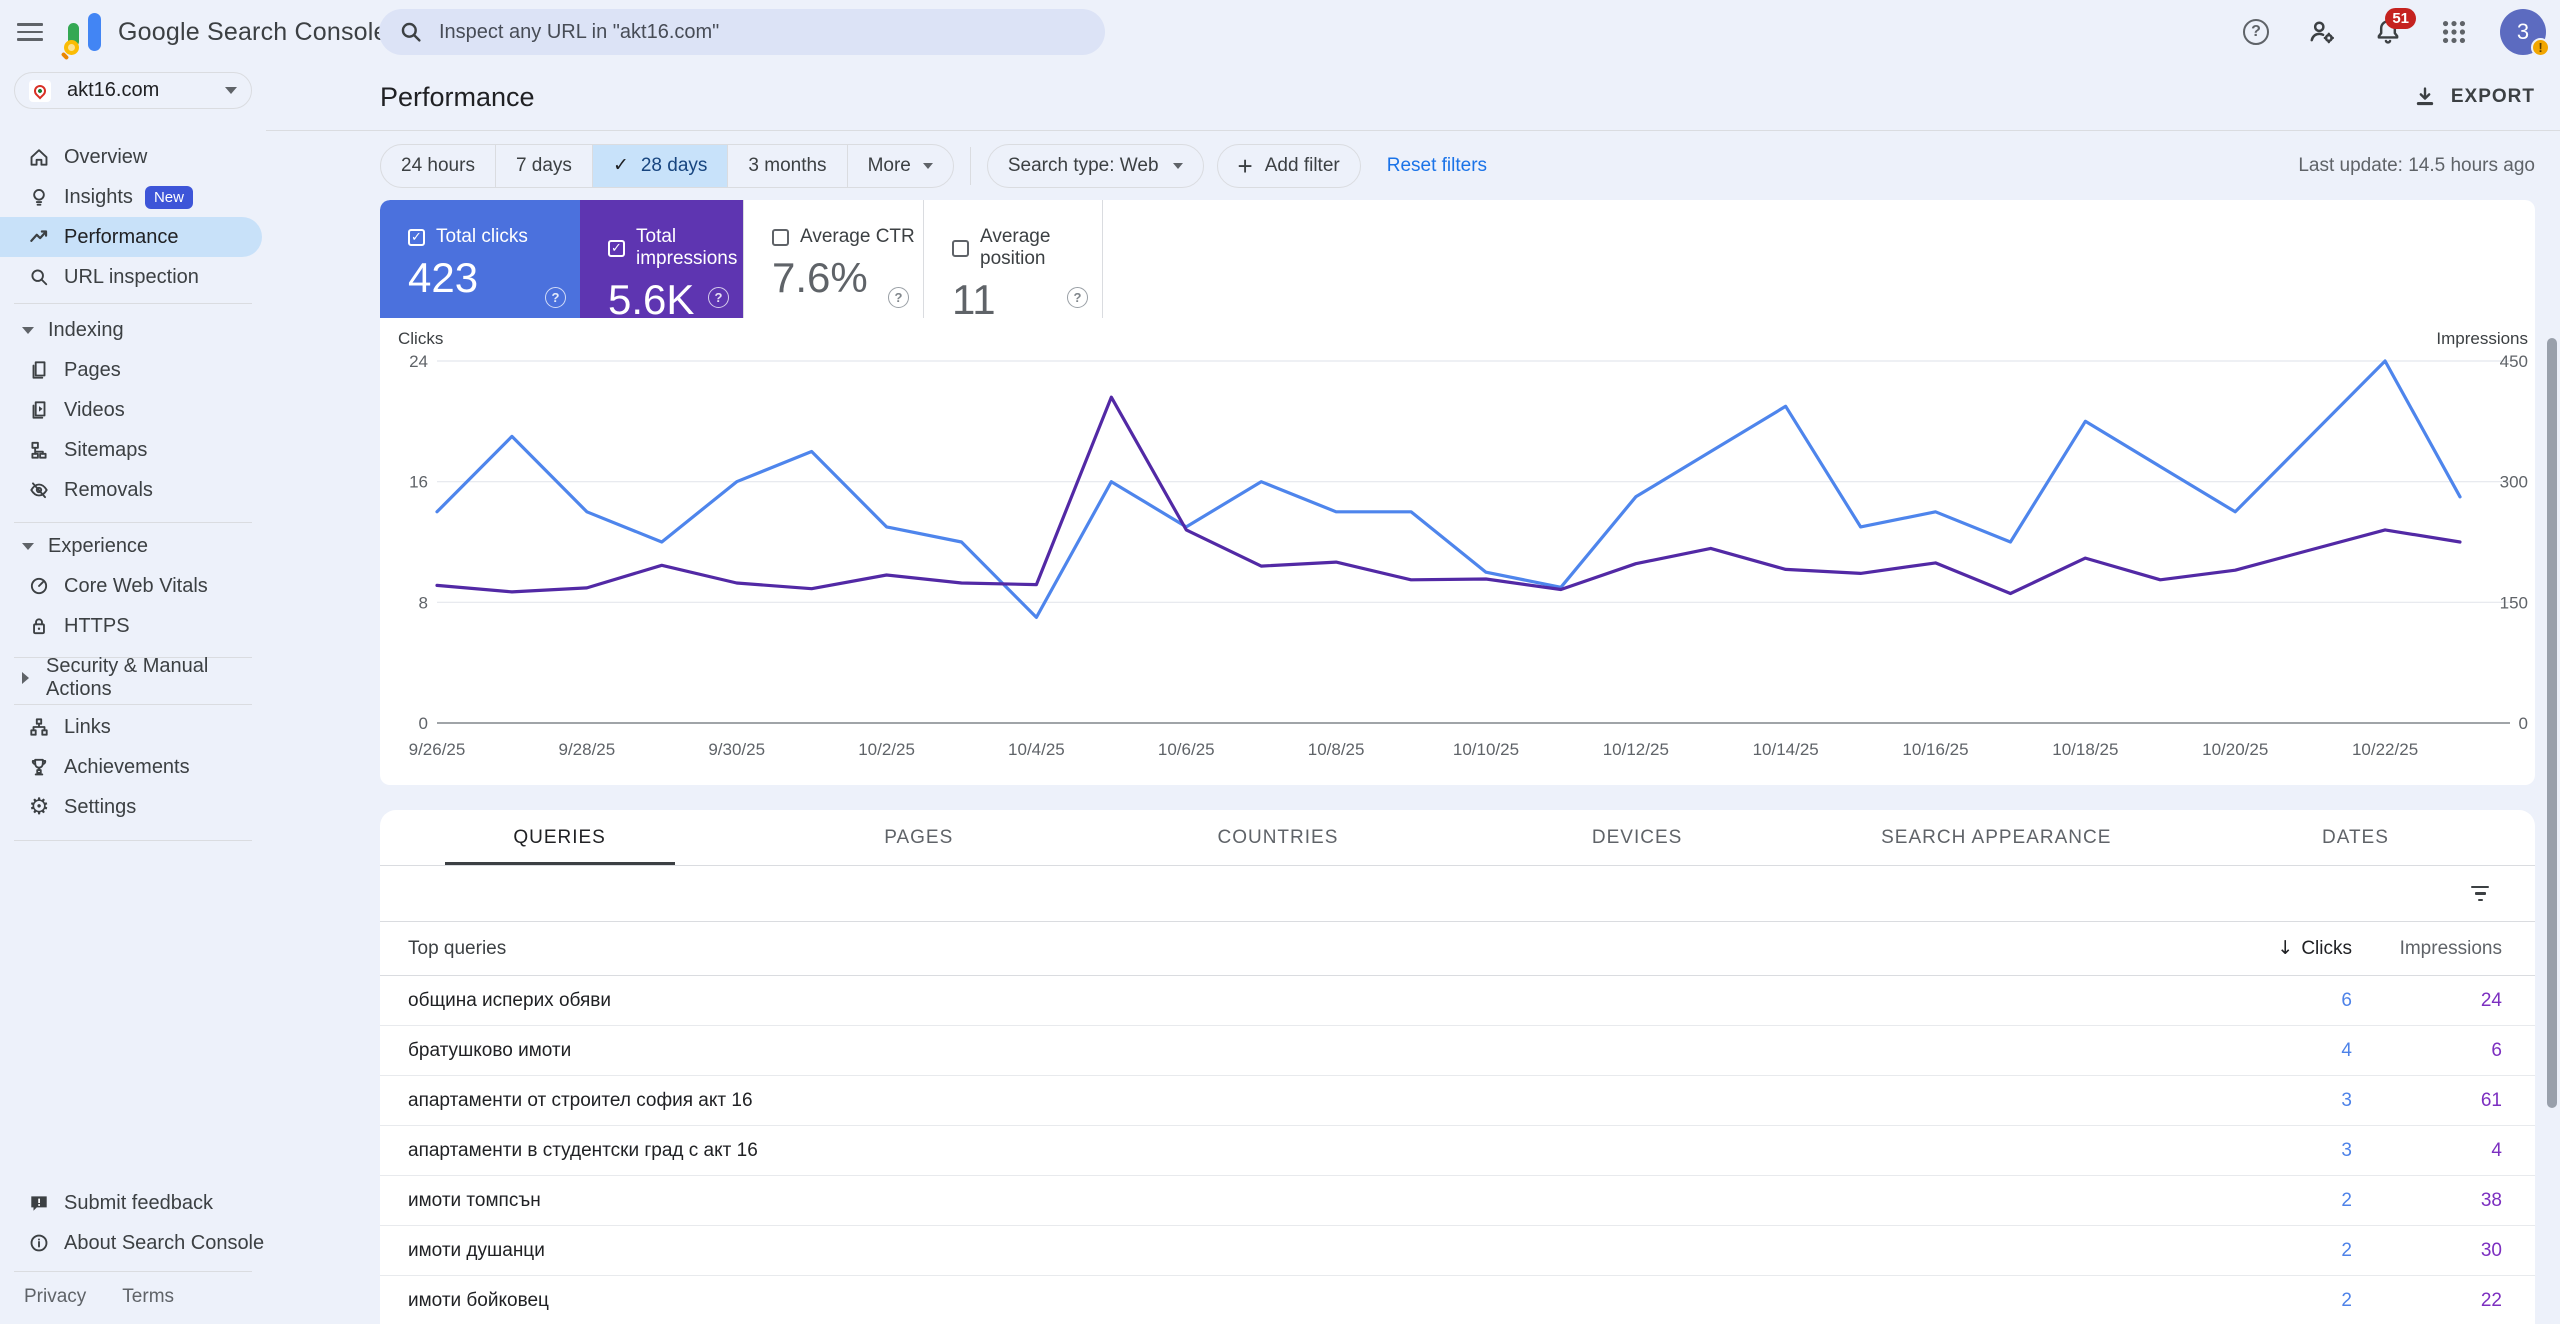 The height and width of the screenshot is (1324, 2560). What do you see at coordinates (39, 157) in the screenshot?
I see `home-icon` at bounding box center [39, 157].